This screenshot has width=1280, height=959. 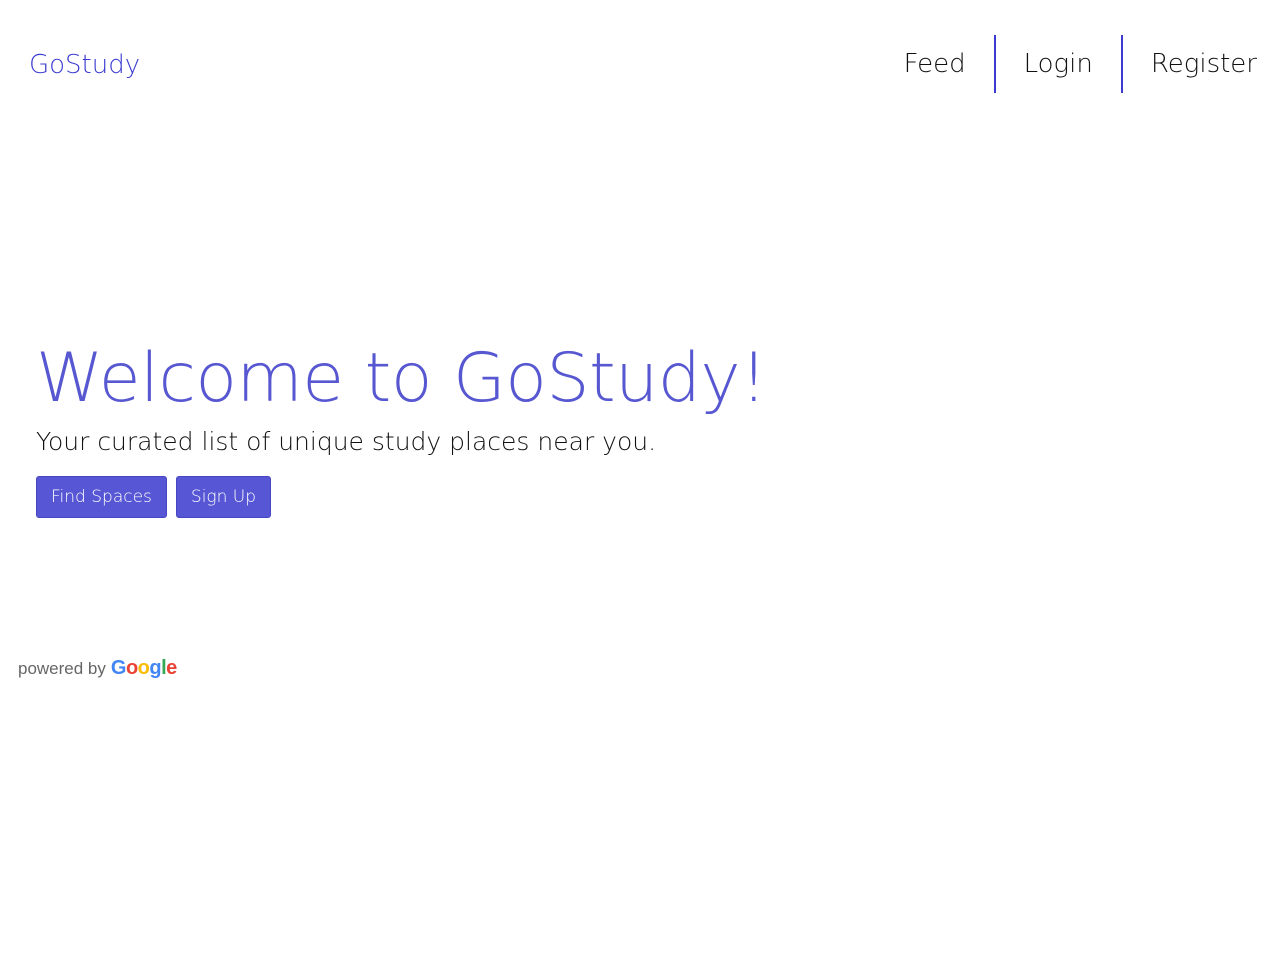 What do you see at coordinates (143, 668) in the screenshot?
I see `google-logo: Google` at bounding box center [143, 668].